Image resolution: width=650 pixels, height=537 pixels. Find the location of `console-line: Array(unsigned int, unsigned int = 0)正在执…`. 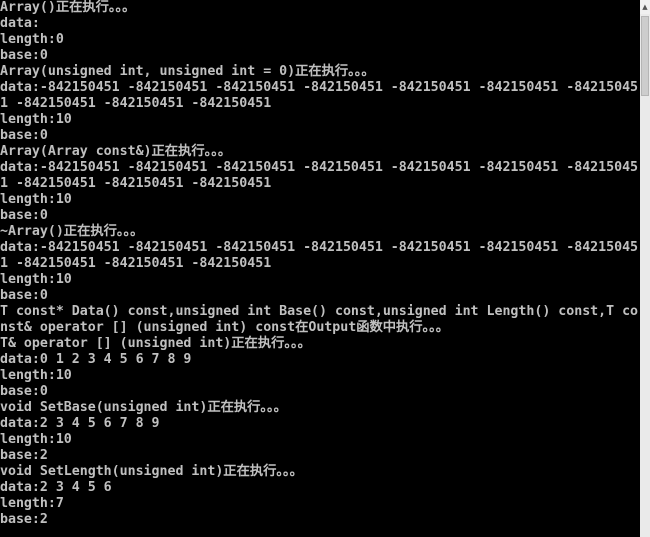

console-line: Array(unsigned int, unsigned int = 0)正在执… is located at coordinates (187, 71).